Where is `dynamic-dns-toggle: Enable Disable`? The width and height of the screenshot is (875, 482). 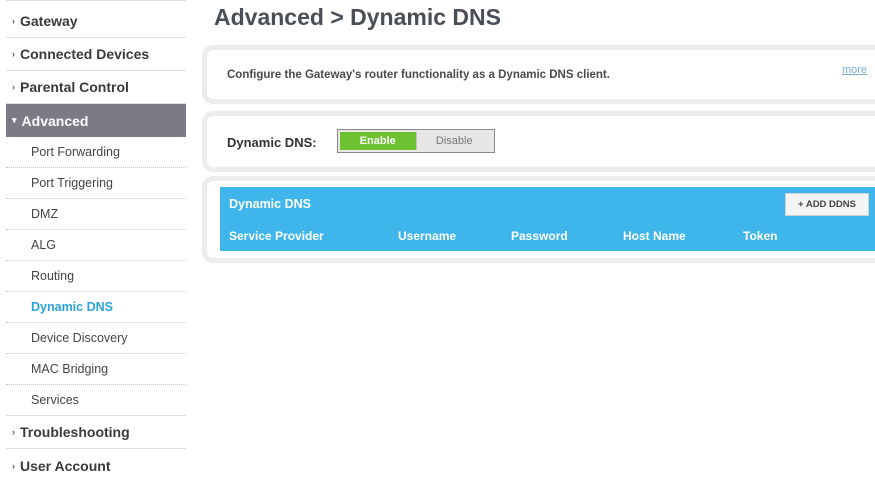 dynamic-dns-toggle: Enable Disable is located at coordinates (416, 141).